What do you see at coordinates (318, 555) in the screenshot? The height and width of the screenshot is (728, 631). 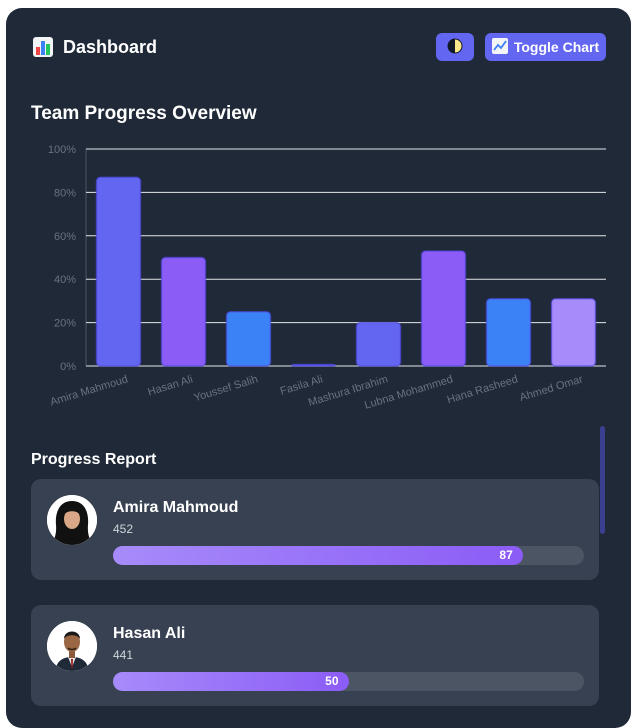 I see `progress-fill: 87` at bounding box center [318, 555].